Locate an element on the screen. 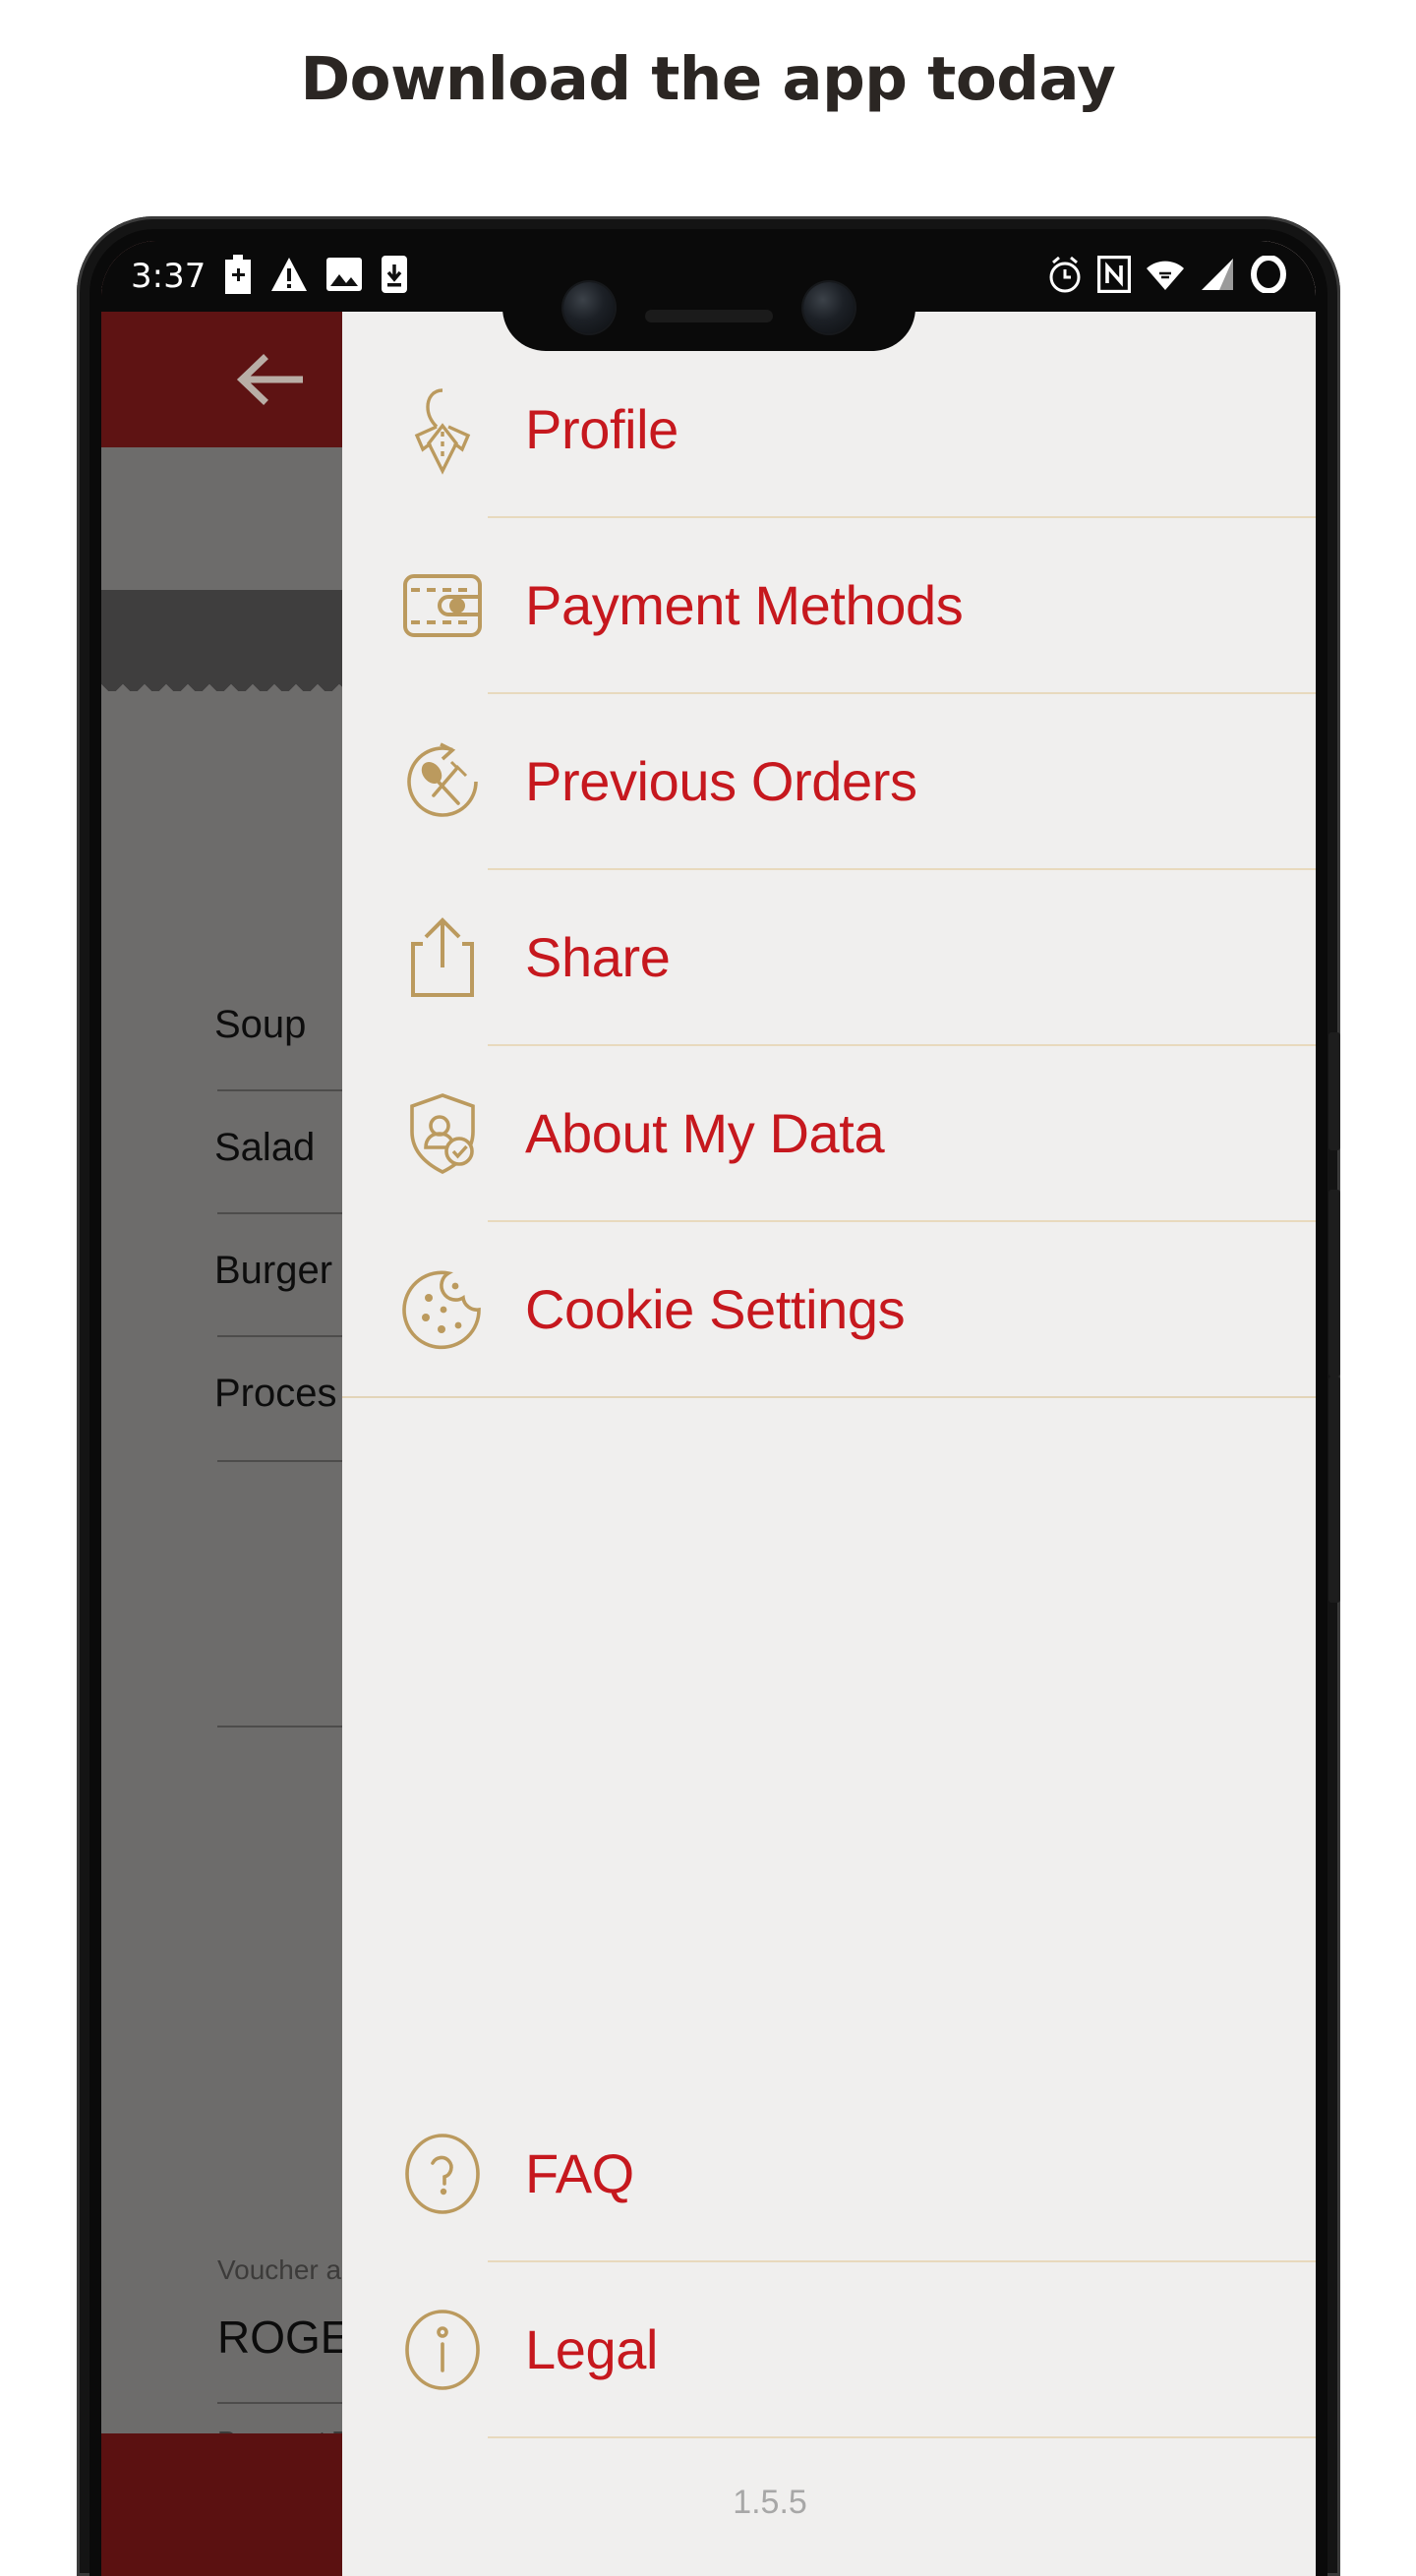 The height and width of the screenshot is (2576, 1416). profile-person-icon is located at coordinates (442, 429).